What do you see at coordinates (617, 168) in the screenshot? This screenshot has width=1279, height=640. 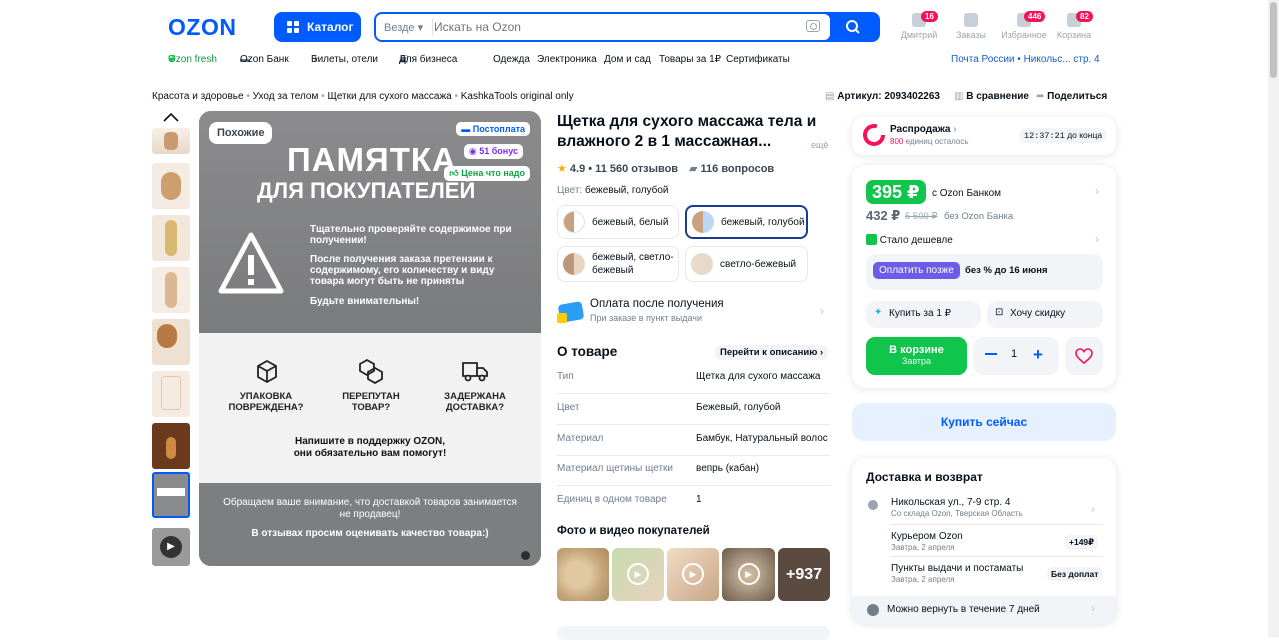 I see `rating-link: ★ 4.9 • 11 560 отзывов` at bounding box center [617, 168].